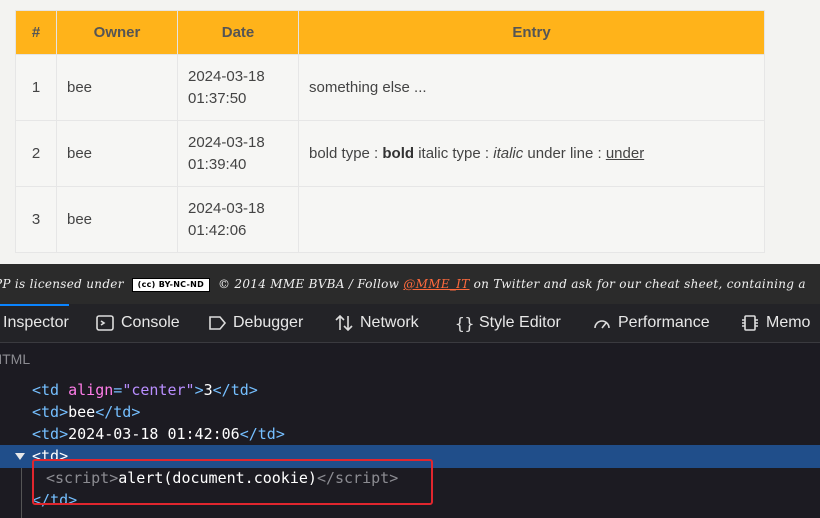 This screenshot has width=820, height=518. What do you see at coordinates (520, 322) in the screenshot?
I see `tab-label: Style Editor` at bounding box center [520, 322].